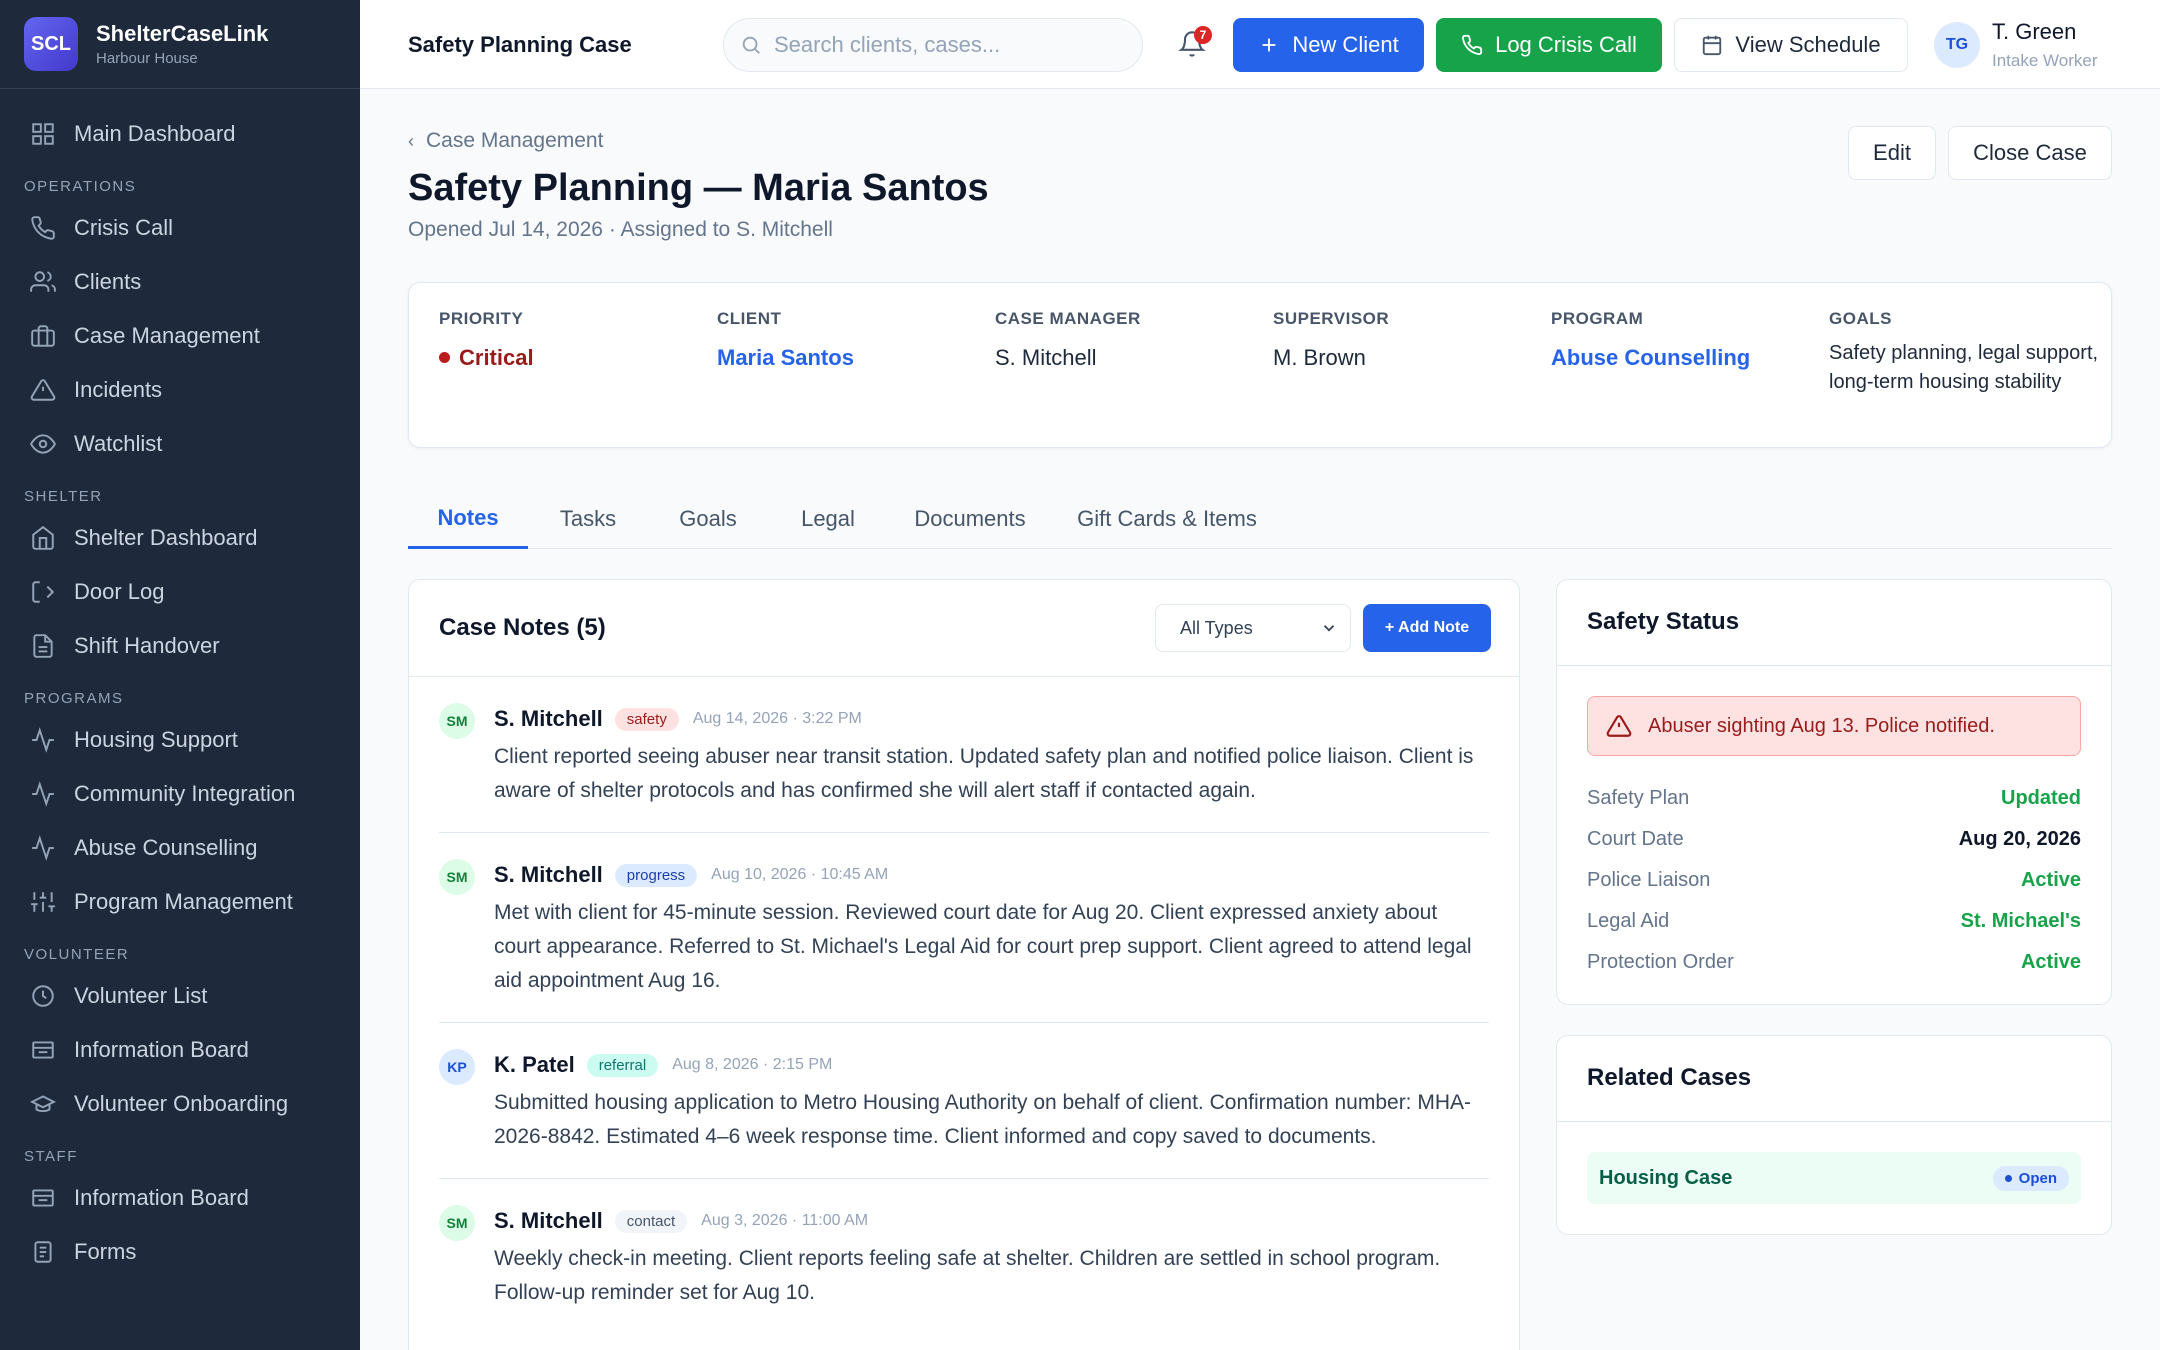  I want to click on phone-icon, so click(1472, 44).